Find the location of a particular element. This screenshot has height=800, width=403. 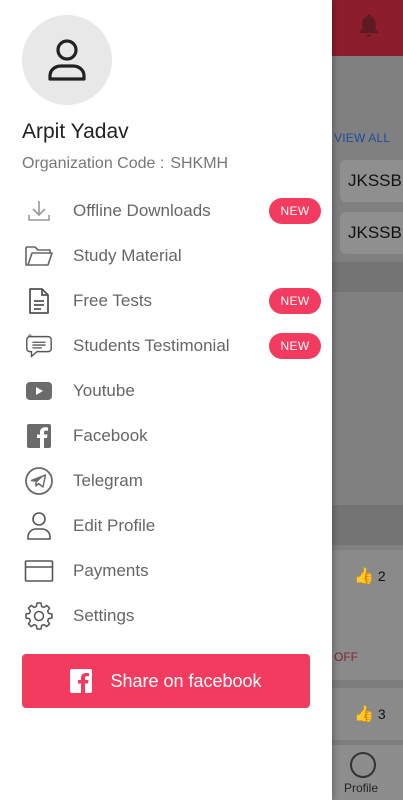

menu-item-telegram: Telegram is located at coordinates (166, 480).